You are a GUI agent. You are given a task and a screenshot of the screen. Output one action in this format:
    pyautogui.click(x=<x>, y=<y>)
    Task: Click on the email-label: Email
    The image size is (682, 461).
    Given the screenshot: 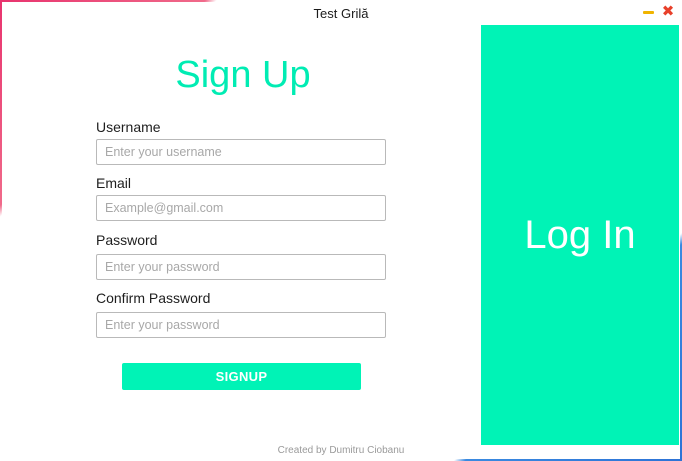 What is the action you would take?
    pyautogui.click(x=114, y=183)
    